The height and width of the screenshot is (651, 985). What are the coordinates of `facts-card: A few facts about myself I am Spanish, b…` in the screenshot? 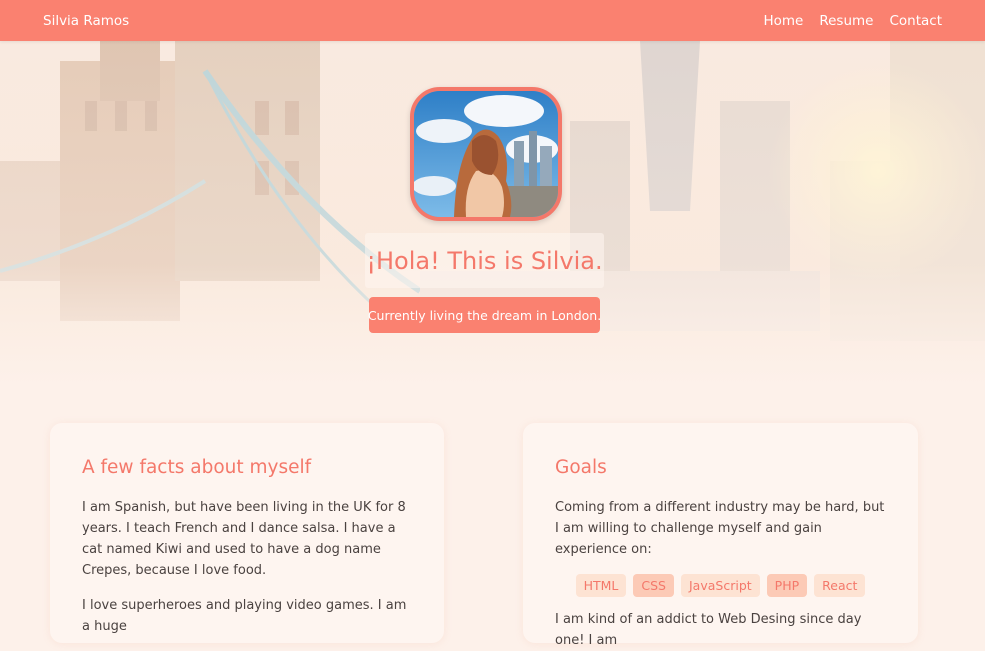 It's located at (247, 533).